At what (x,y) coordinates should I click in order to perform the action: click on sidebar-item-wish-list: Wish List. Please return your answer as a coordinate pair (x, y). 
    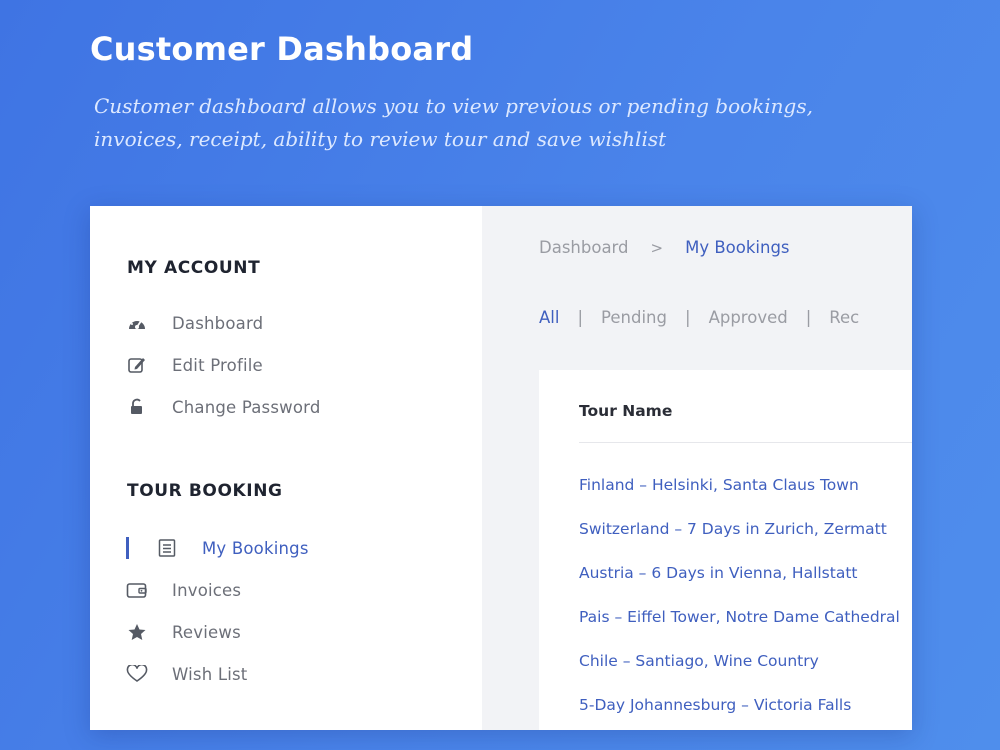
    Looking at the image, I should click on (186, 674).